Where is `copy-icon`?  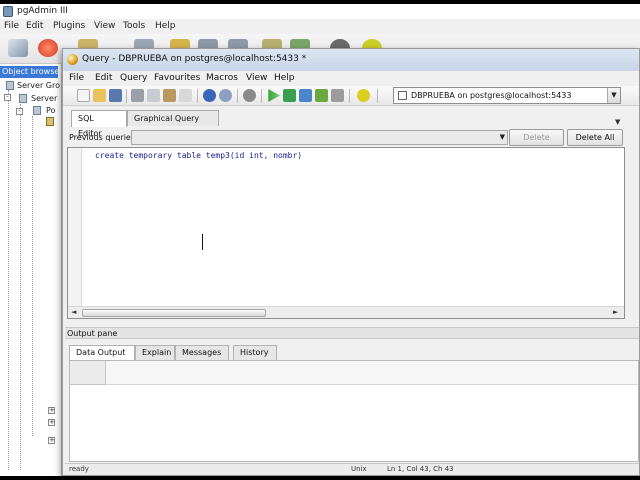
copy-icon is located at coordinates (153, 95).